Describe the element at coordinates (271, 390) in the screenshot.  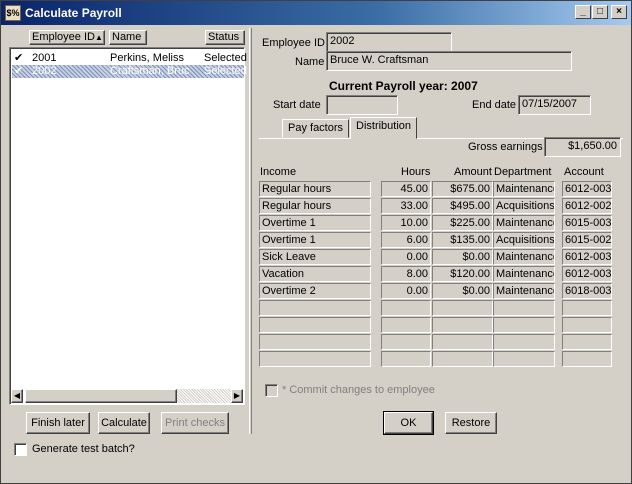
I see `commit-changes-checkbox` at that location.